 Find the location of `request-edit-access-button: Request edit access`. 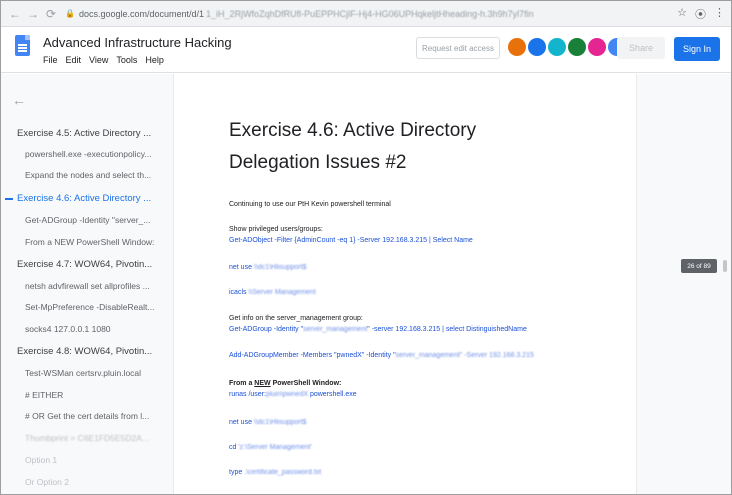

request-edit-access-button: Request edit access is located at coordinates (458, 48).